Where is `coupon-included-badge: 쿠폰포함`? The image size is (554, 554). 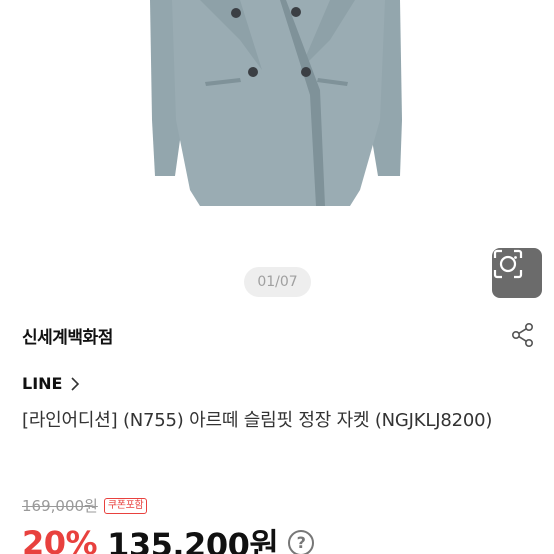
coupon-included-badge: 쿠폰포함 is located at coordinates (125, 505).